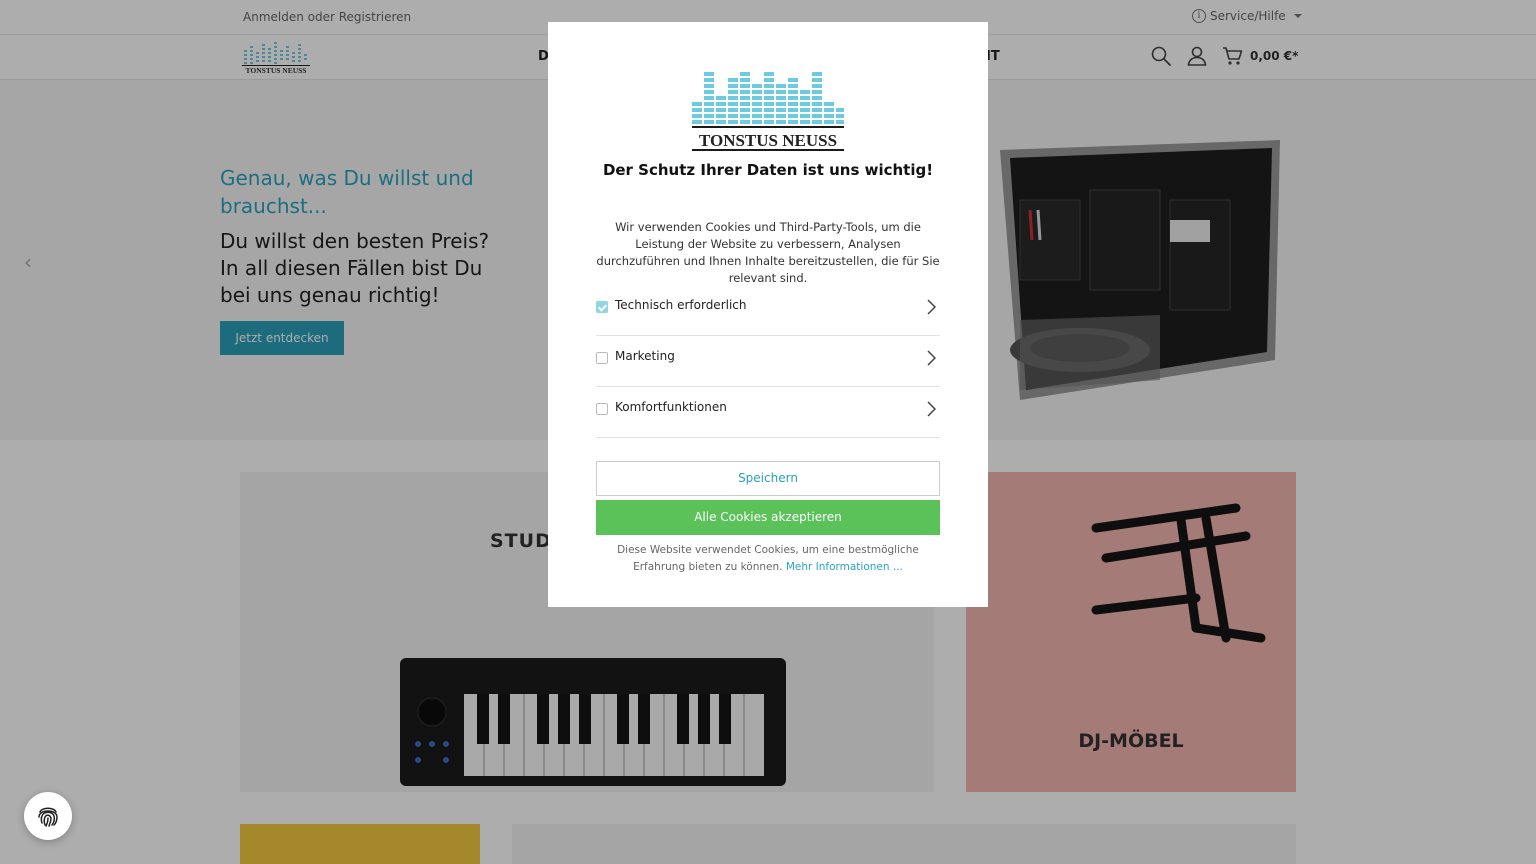 The height and width of the screenshot is (864, 1536). Describe the element at coordinates (768, 412) in the screenshot. I see `cookie-category-comfort: Komfortfunktionen` at that location.